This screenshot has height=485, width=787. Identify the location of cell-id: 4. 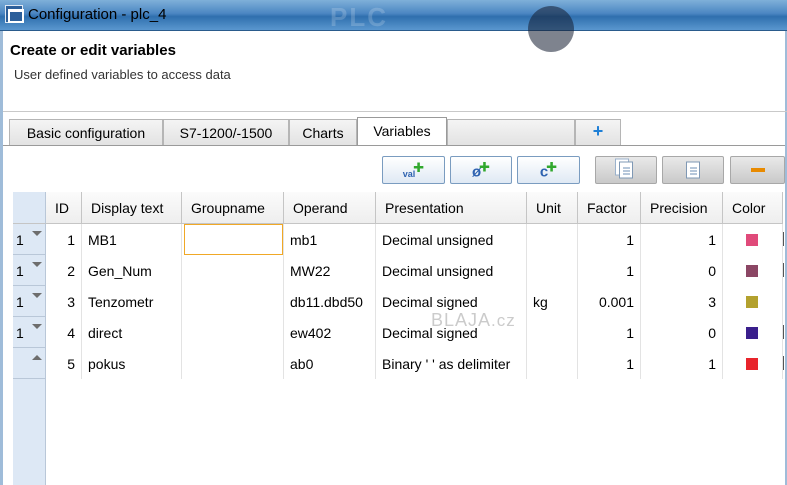
(64, 332).